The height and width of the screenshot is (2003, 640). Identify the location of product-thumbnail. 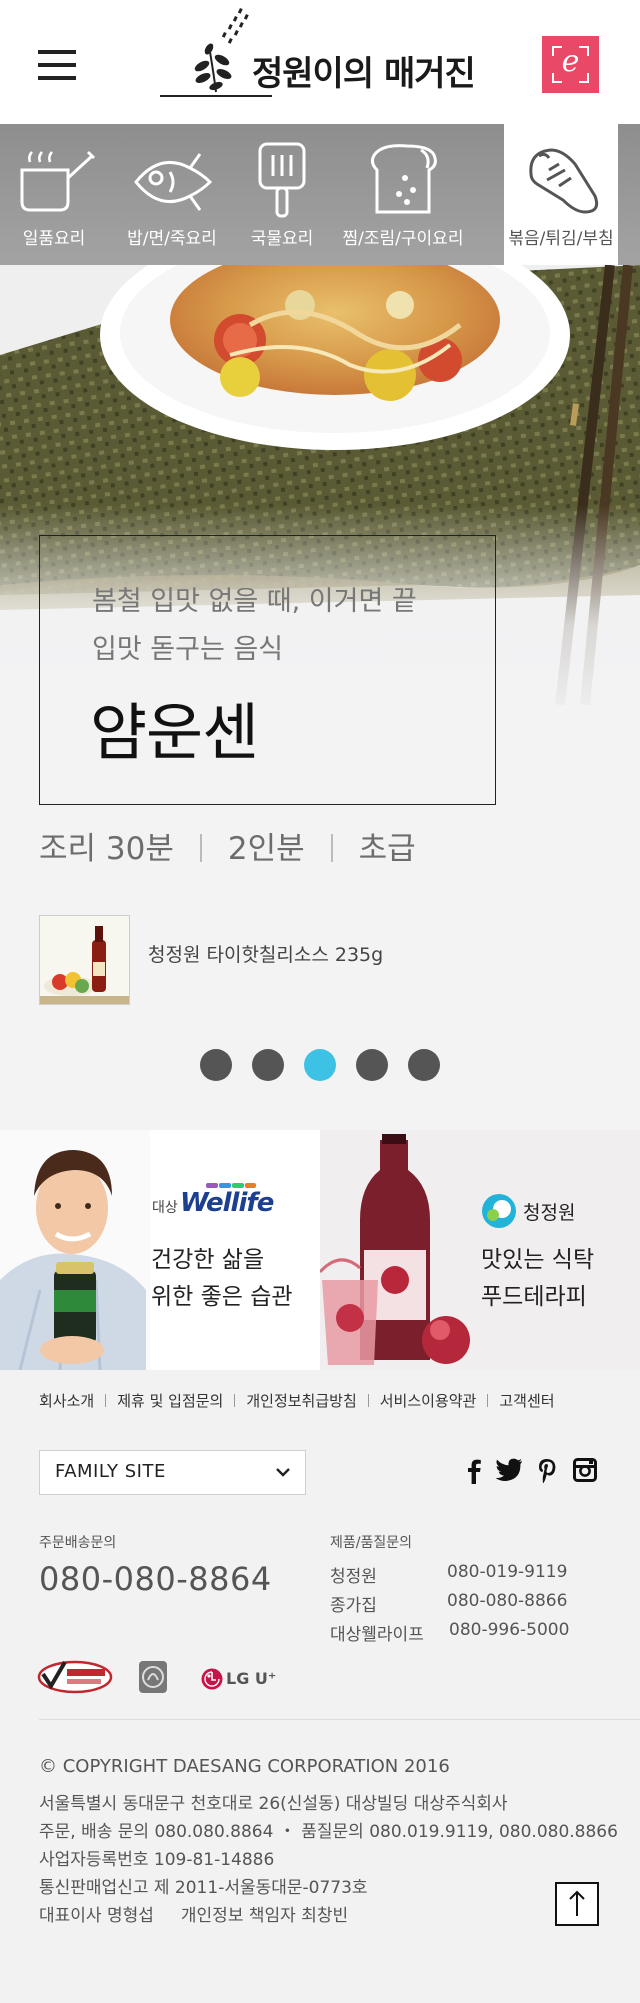
(84, 960).